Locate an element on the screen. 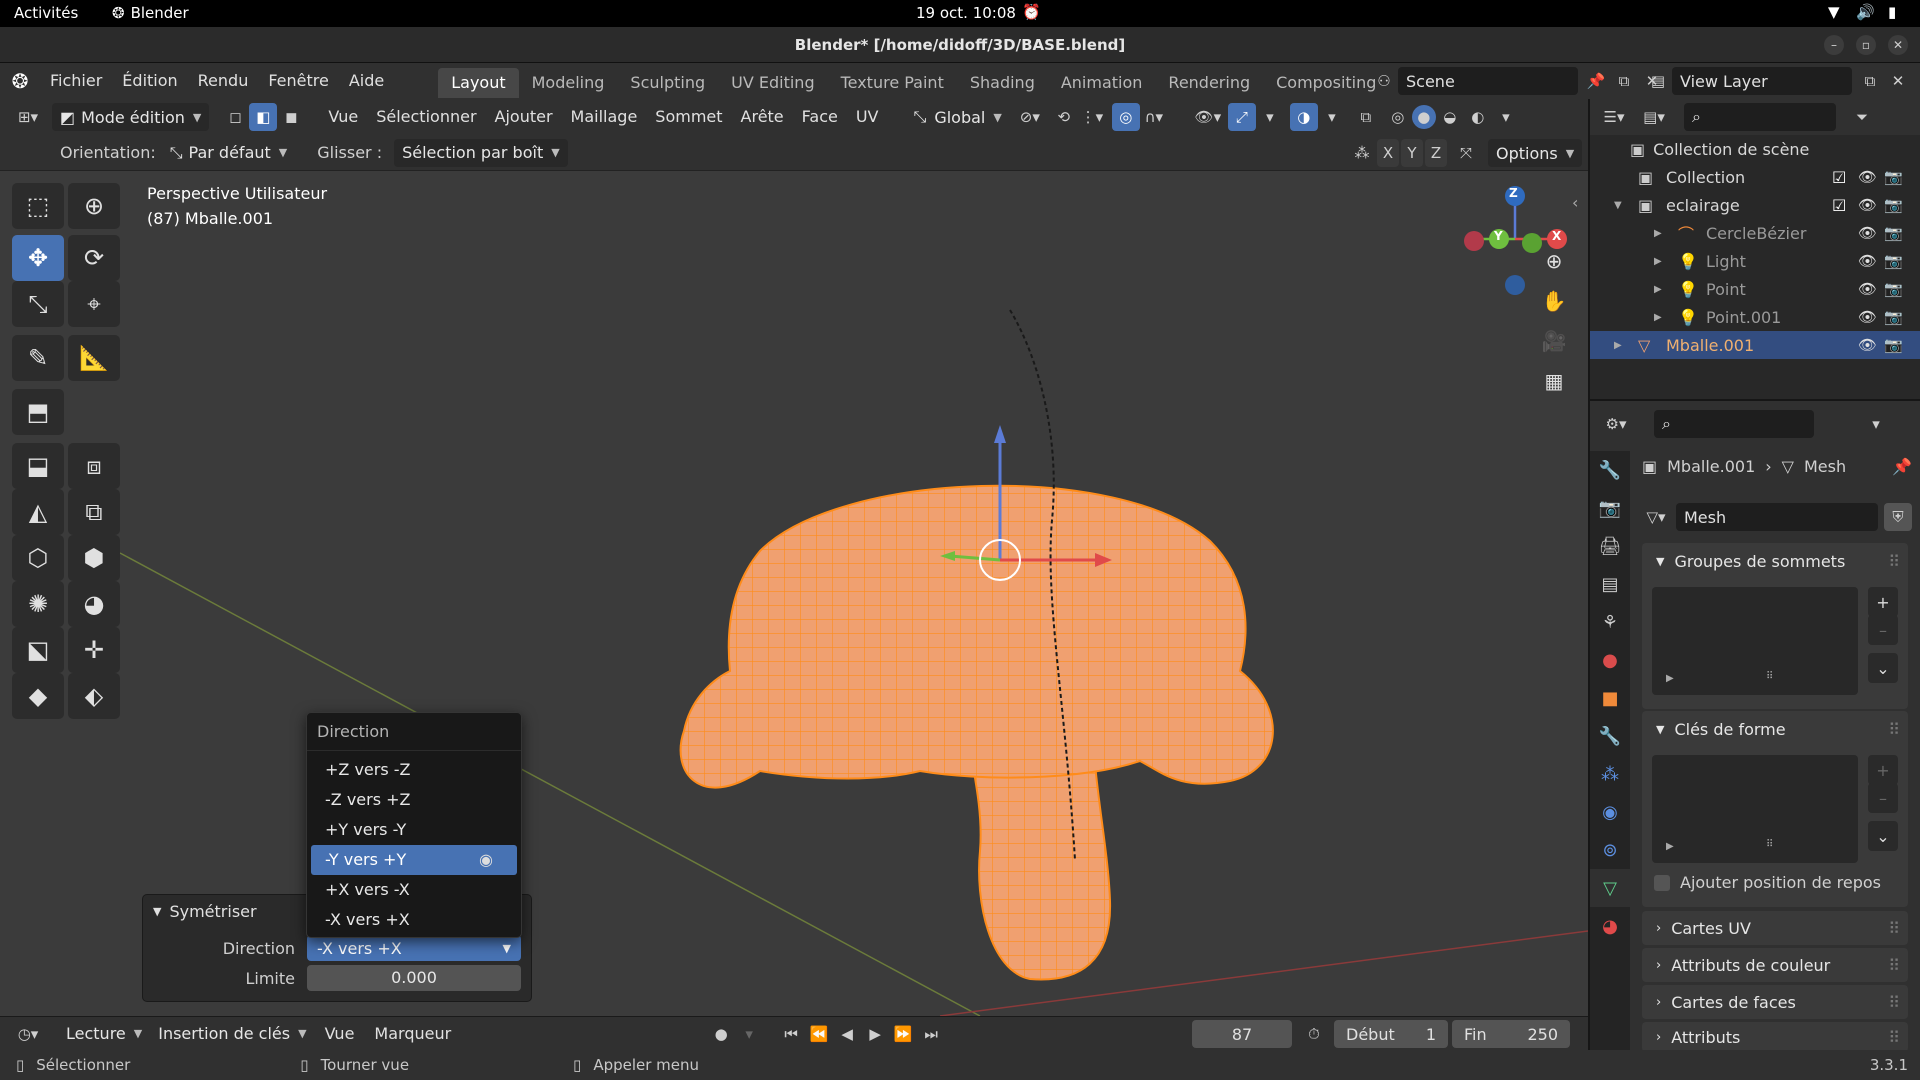 The width and height of the screenshot is (1920, 1080). start-frame-field: Début 1 is located at coordinates (1391, 1034).